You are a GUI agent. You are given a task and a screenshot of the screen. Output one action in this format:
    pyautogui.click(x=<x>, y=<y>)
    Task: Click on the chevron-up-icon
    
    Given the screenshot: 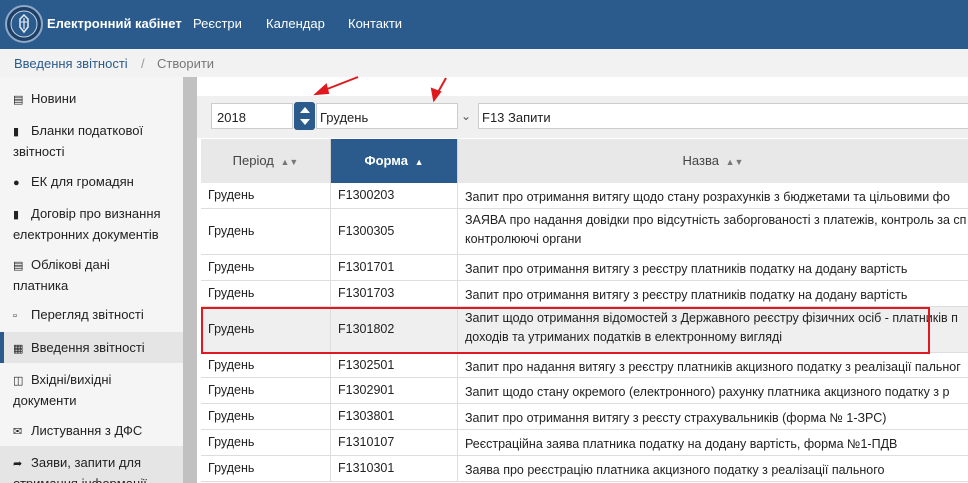 What is the action you would take?
    pyautogui.click(x=305, y=110)
    